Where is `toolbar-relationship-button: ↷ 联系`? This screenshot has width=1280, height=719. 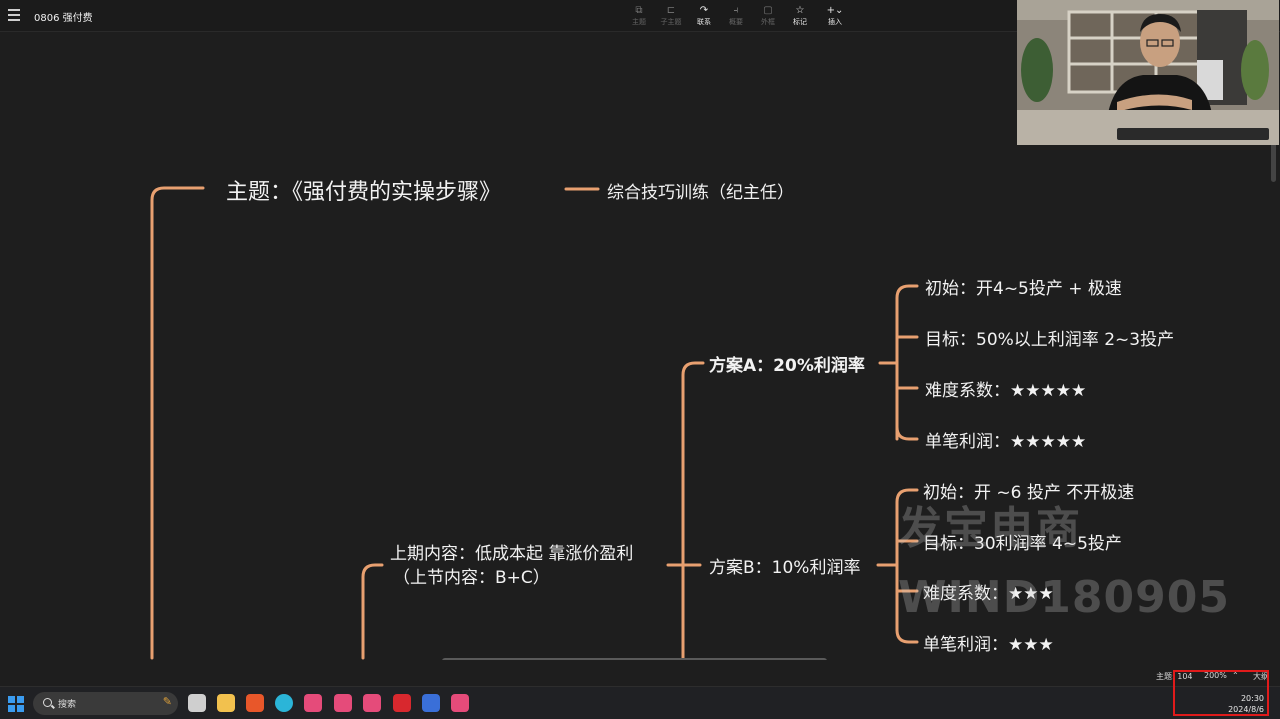 toolbar-relationship-button: ↷ 联系 is located at coordinates (704, 15).